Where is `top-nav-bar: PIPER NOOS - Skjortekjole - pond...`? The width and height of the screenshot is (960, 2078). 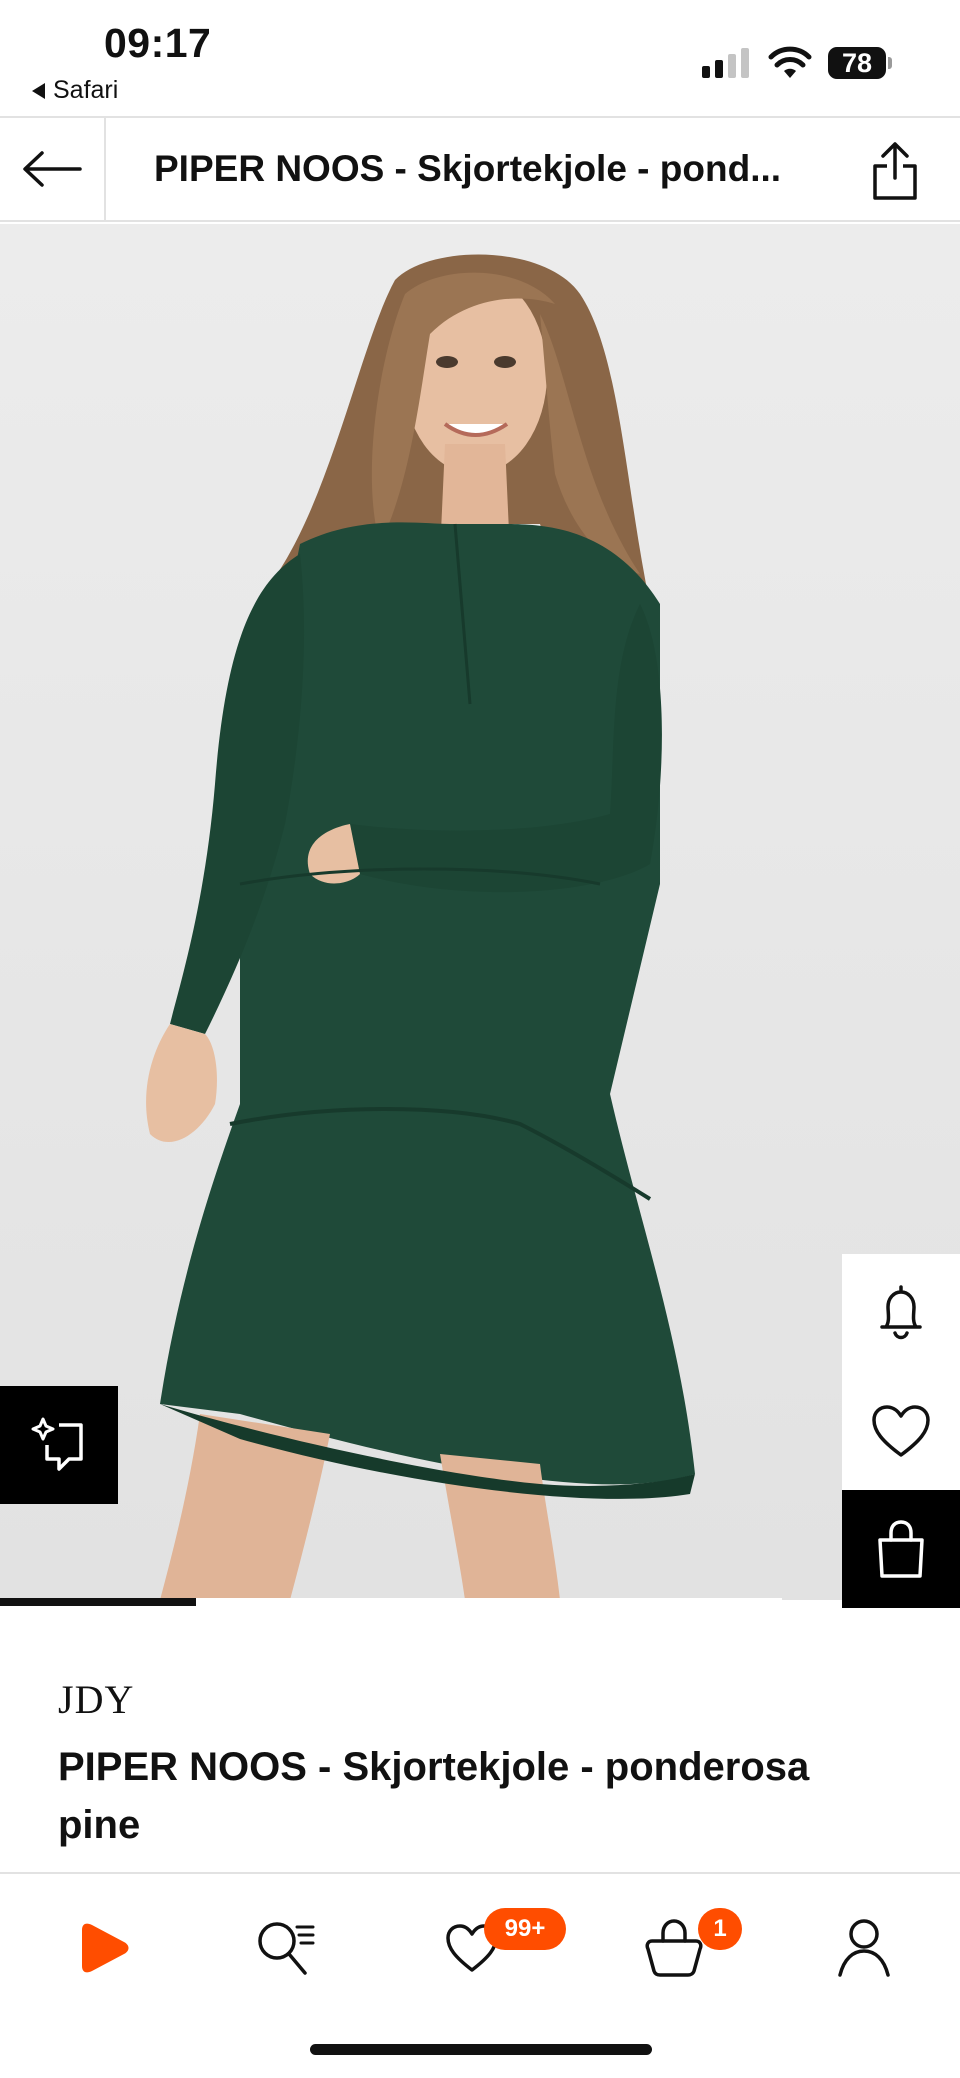
top-nav-bar: PIPER NOOS - Skjortekjole - pond... is located at coordinates (480, 169).